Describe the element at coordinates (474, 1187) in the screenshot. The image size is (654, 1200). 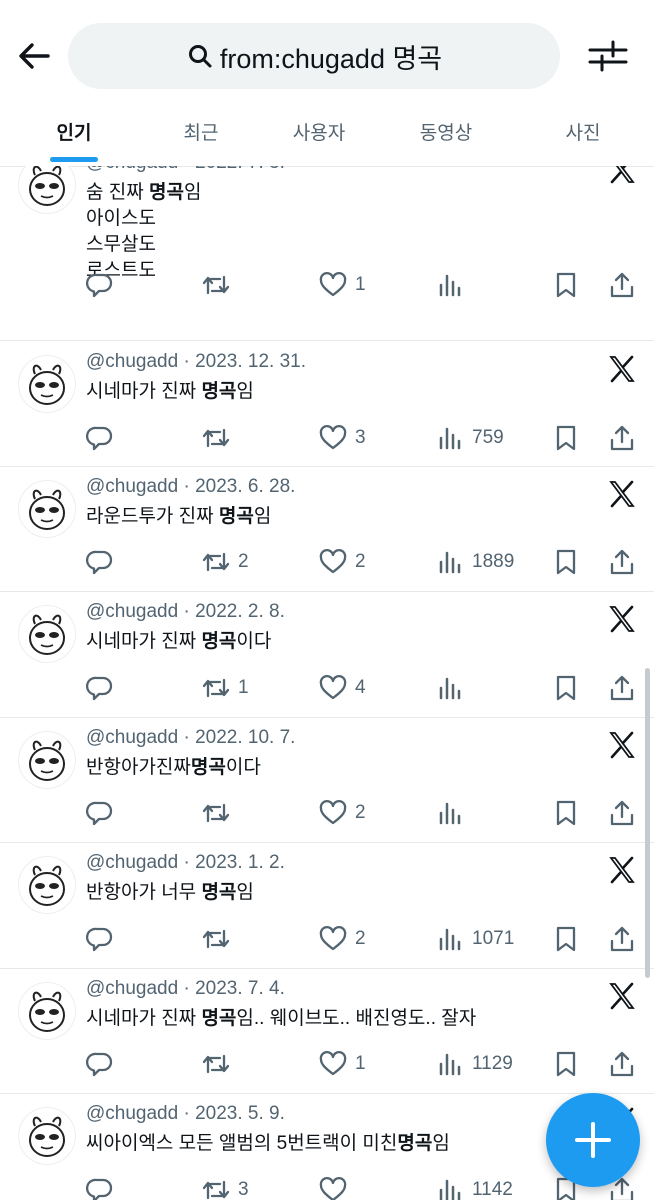
I see `views-button: 1142` at that location.